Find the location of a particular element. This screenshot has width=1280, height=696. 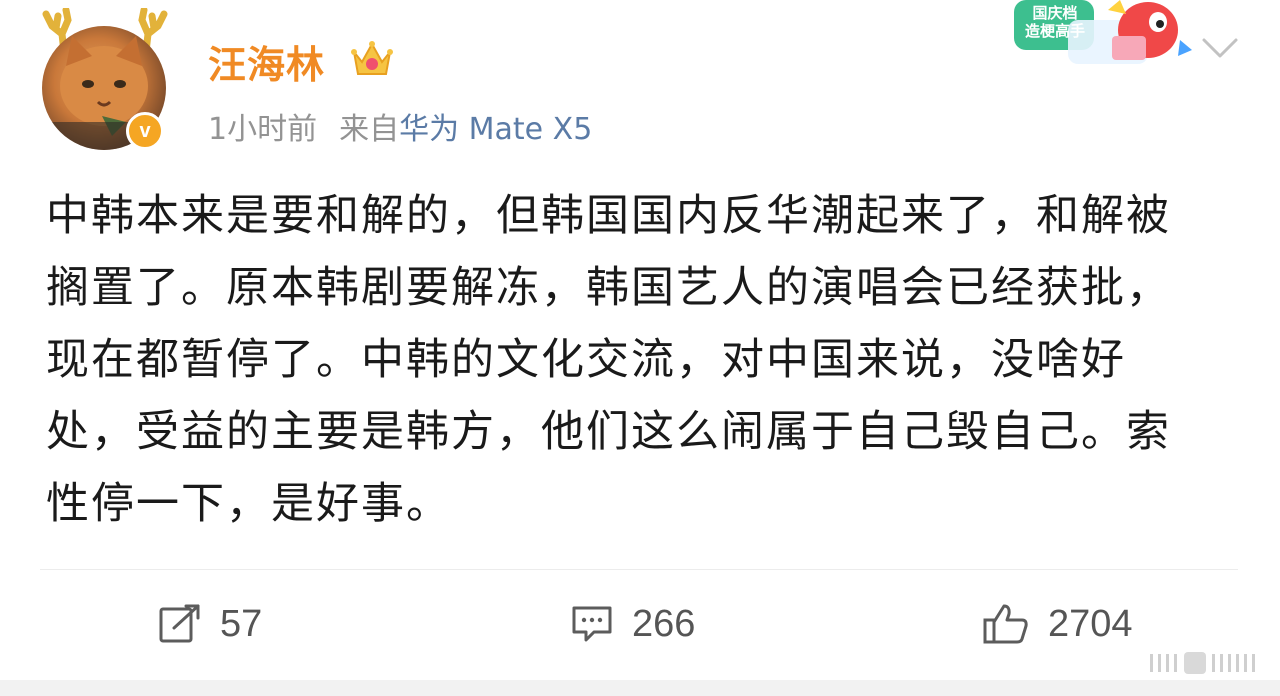

like-count: 2704 is located at coordinates (1090, 623).